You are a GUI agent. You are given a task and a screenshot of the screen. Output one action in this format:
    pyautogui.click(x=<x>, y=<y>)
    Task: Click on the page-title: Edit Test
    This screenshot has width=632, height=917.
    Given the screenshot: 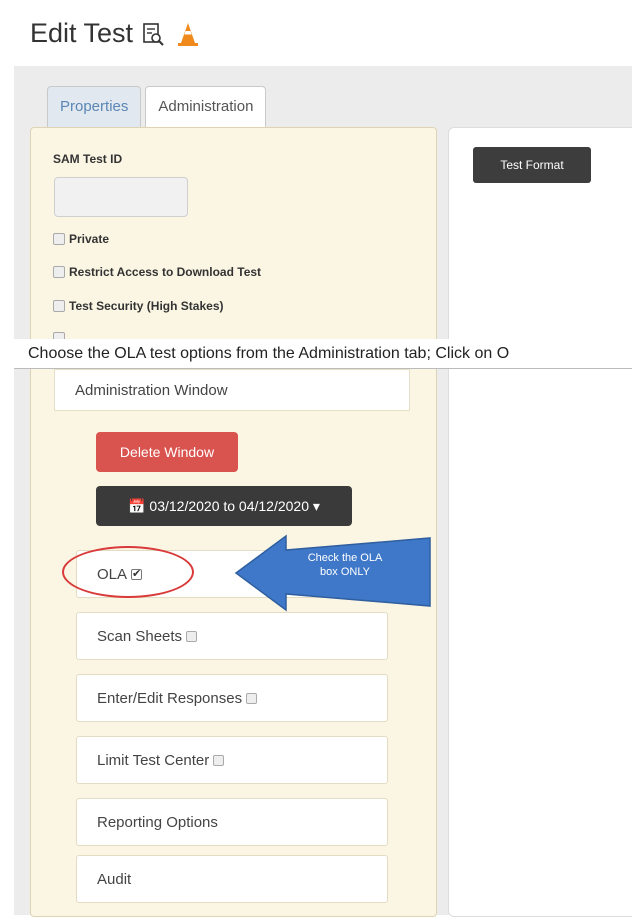 What is the action you would take?
    pyautogui.click(x=82, y=33)
    